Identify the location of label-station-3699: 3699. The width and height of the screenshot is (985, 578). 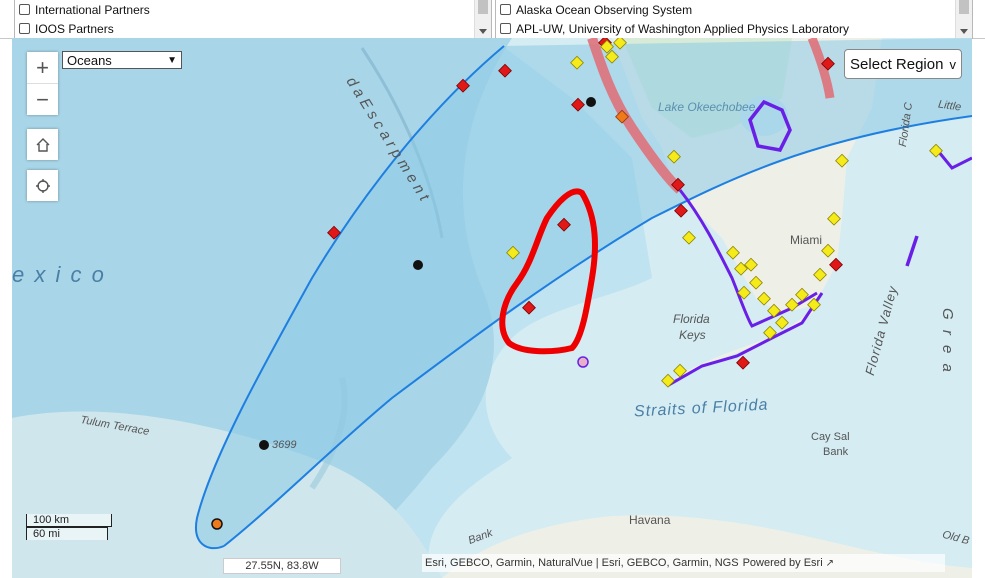
(284, 445).